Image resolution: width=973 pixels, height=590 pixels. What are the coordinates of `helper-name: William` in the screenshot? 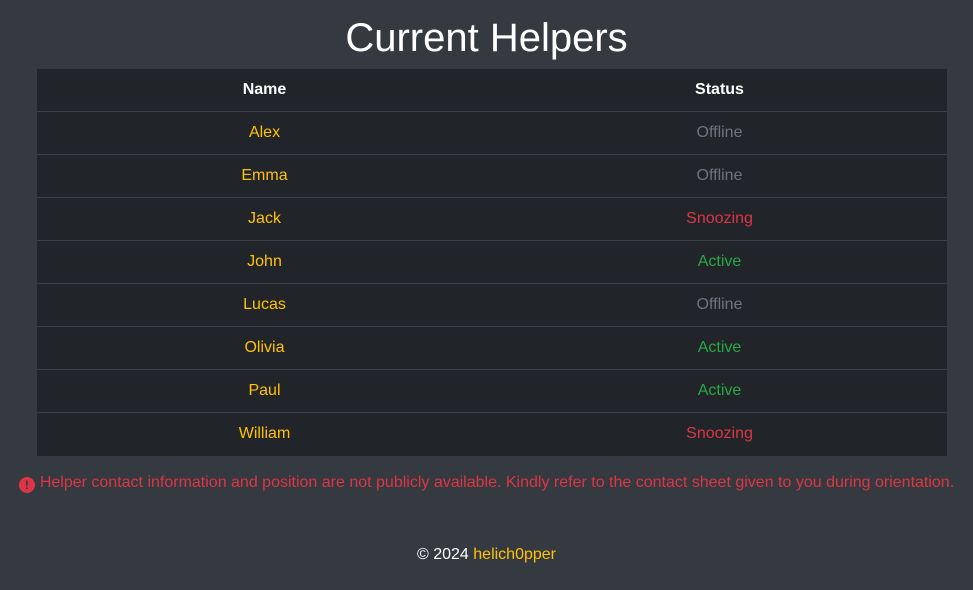 It's located at (264, 433).